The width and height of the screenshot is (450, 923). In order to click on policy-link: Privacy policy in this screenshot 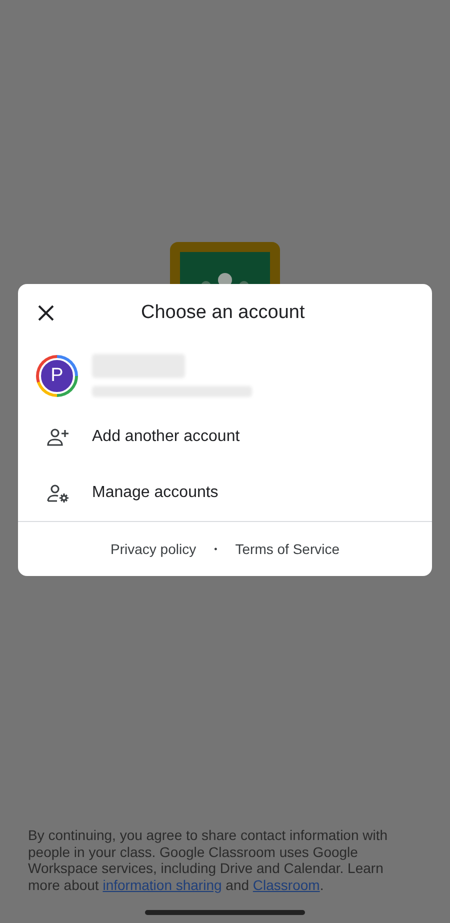, I will do `click(153, 549)`.